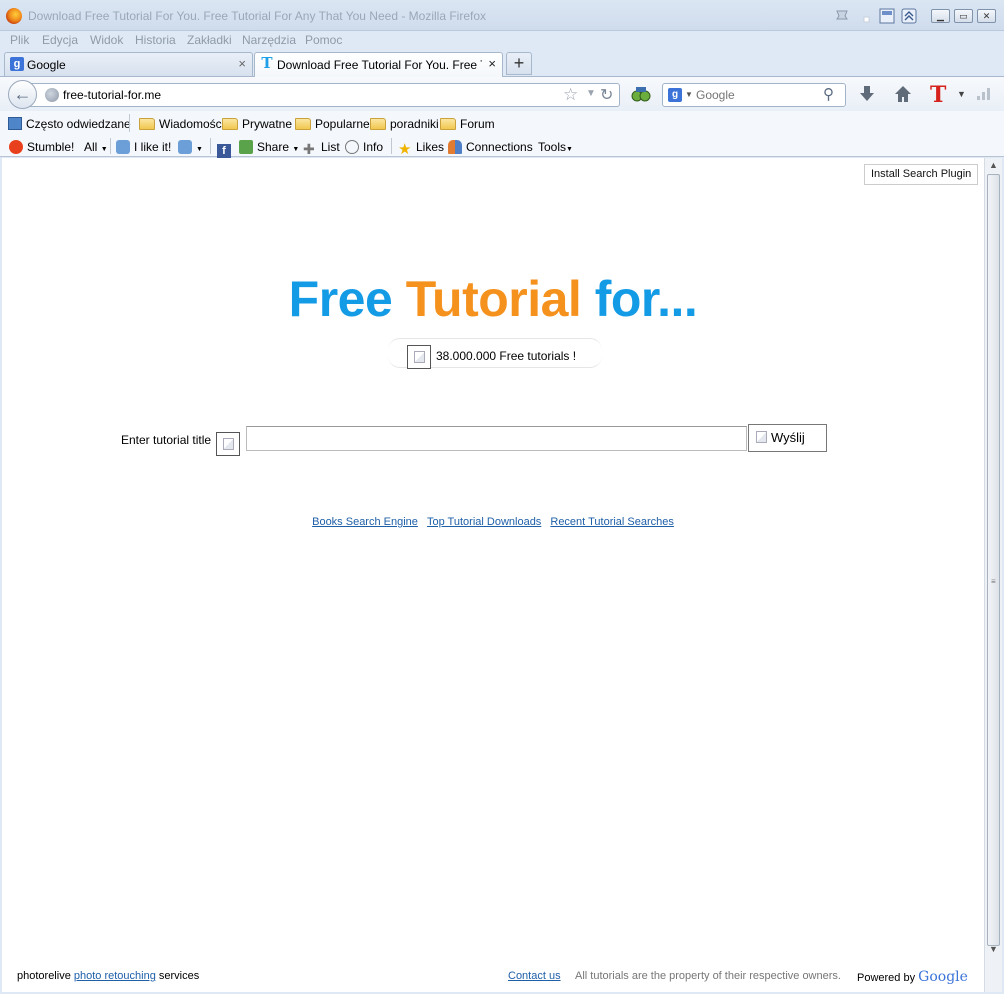  What do you see at coordinates (22, 94) in the screenshot?
I see `back-button: ←` at bounding box center [22, 94].